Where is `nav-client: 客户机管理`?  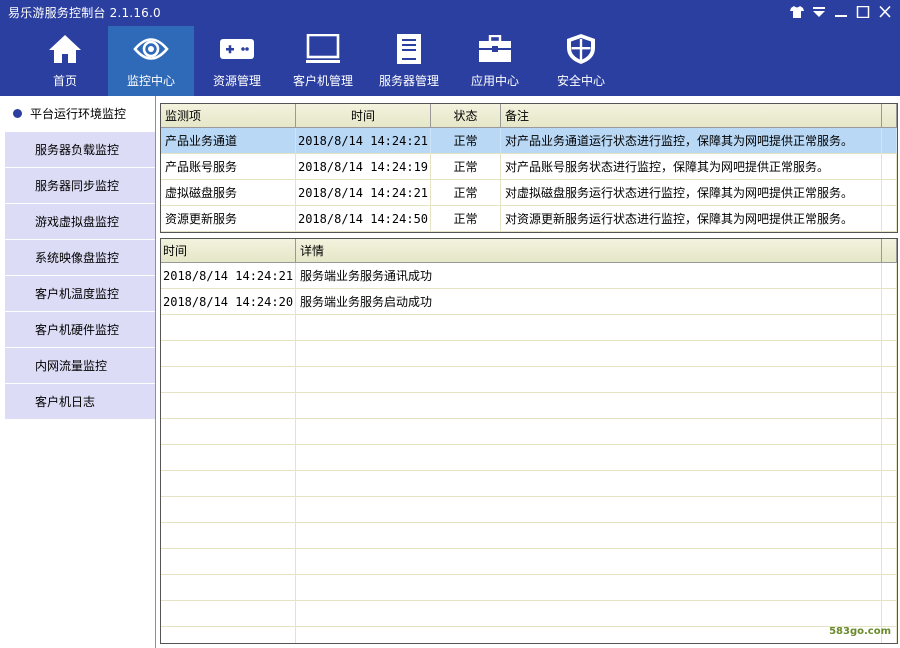 nav-client: 客户机管理 is located at coordinates (323, 61).